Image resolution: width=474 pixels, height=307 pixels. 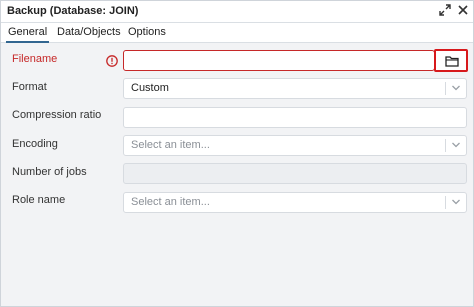 I want to click on close-icon, so click(x=463, y=11).